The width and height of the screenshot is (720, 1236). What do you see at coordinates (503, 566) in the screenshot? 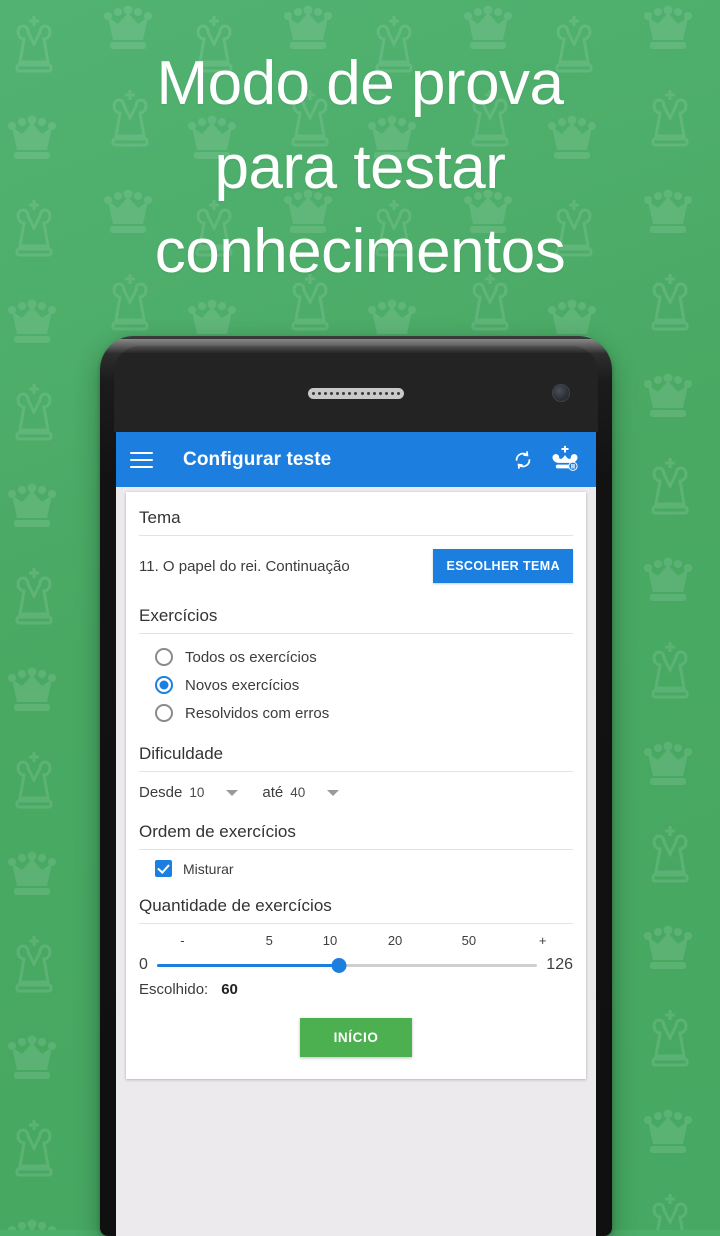
I see `choose-theme-button: ESCOLHER TEMA` at bounding box center [503, 566].